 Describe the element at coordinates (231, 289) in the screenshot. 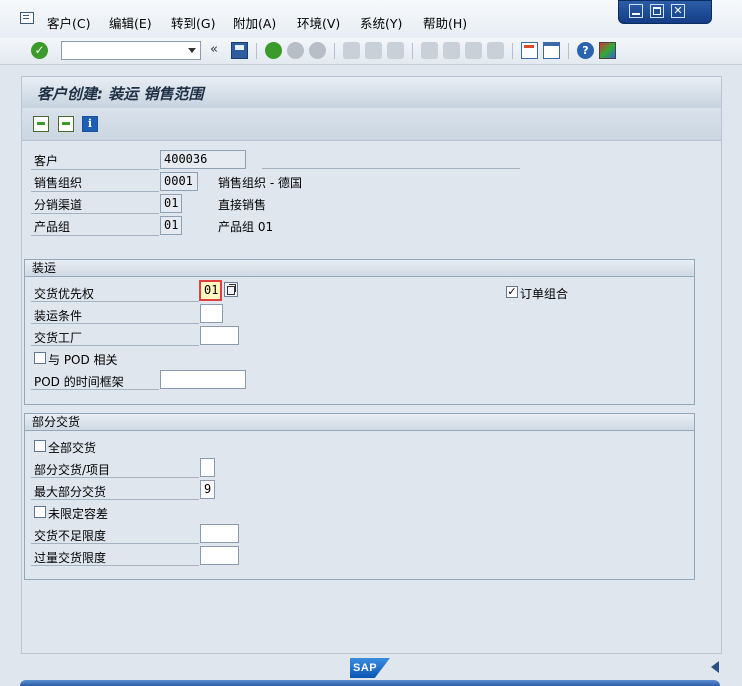

I see `search-help-icon` at that location.